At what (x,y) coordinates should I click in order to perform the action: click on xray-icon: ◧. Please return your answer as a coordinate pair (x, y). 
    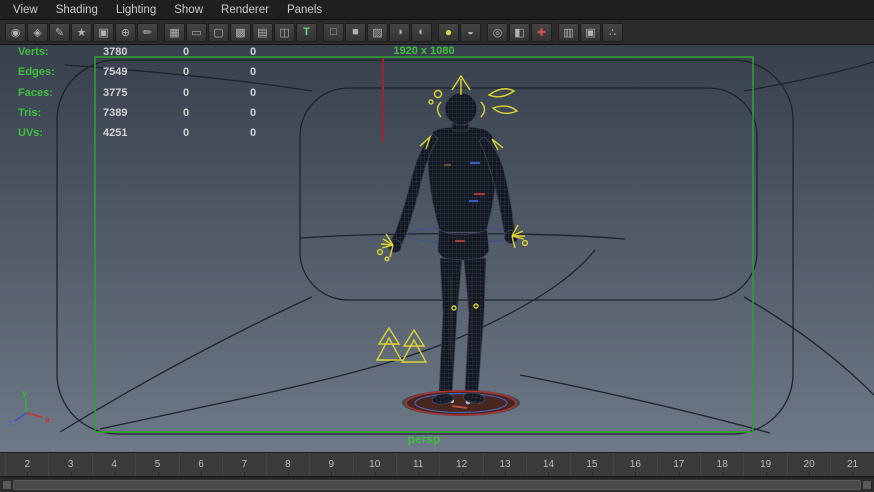
    Looking at the image, I should click on (519, 32).